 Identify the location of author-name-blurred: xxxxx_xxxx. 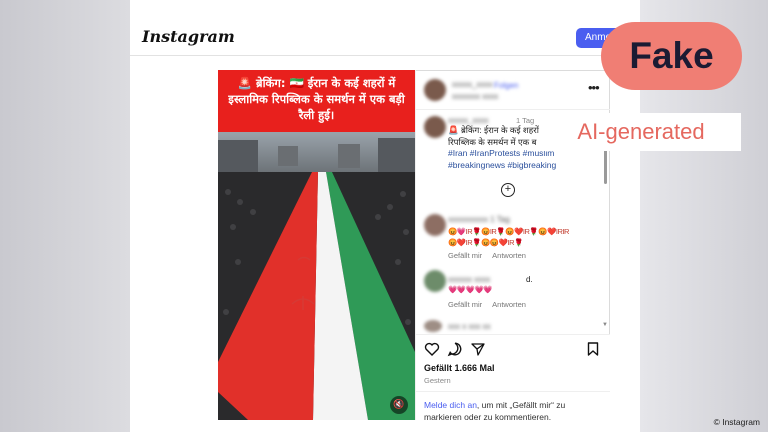
(472, 84).